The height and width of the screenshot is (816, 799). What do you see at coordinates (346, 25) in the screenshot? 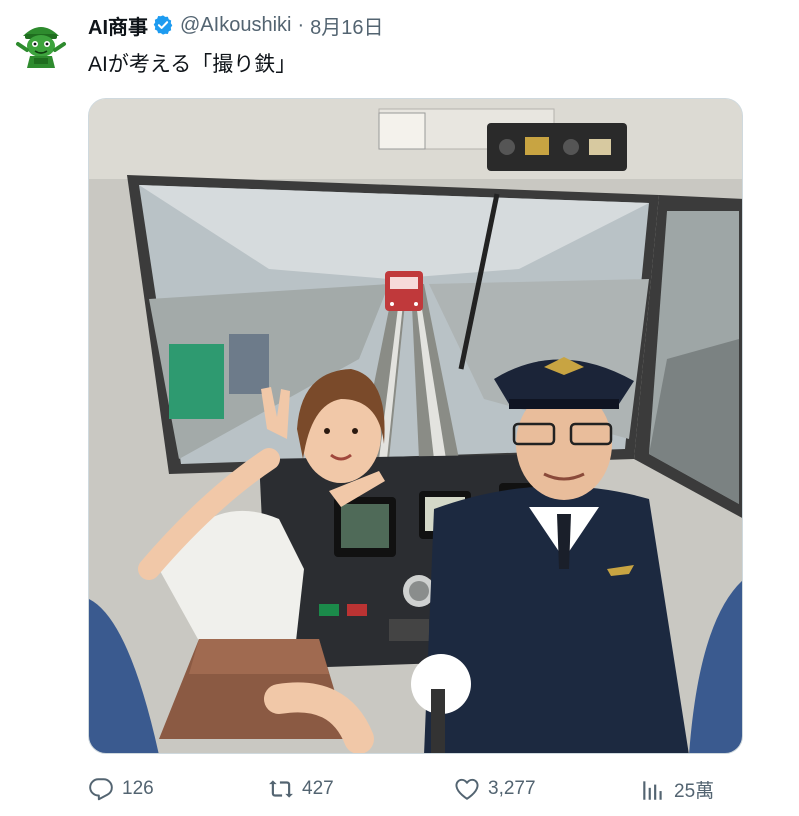
I see `timestamp: 8月16日` at bounding box center [346, 25].